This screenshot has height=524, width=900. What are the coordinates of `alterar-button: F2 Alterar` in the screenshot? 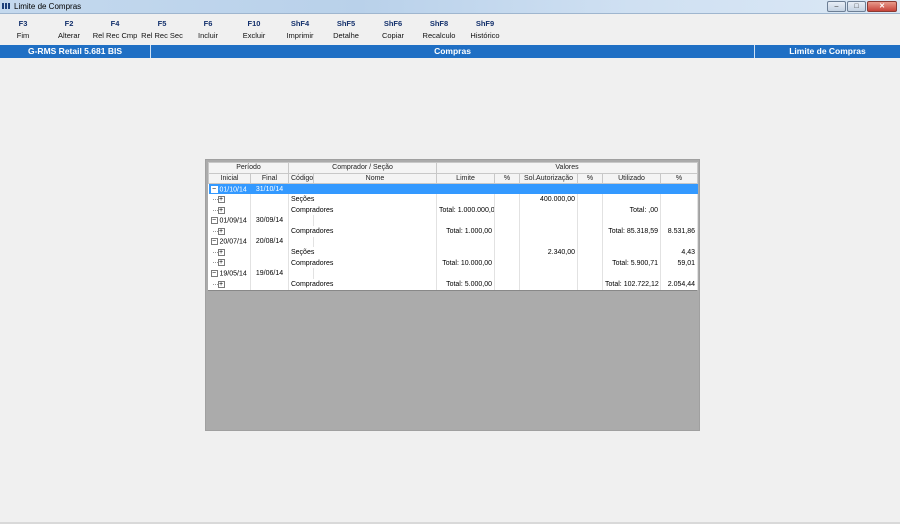 It's located at (69, 29).